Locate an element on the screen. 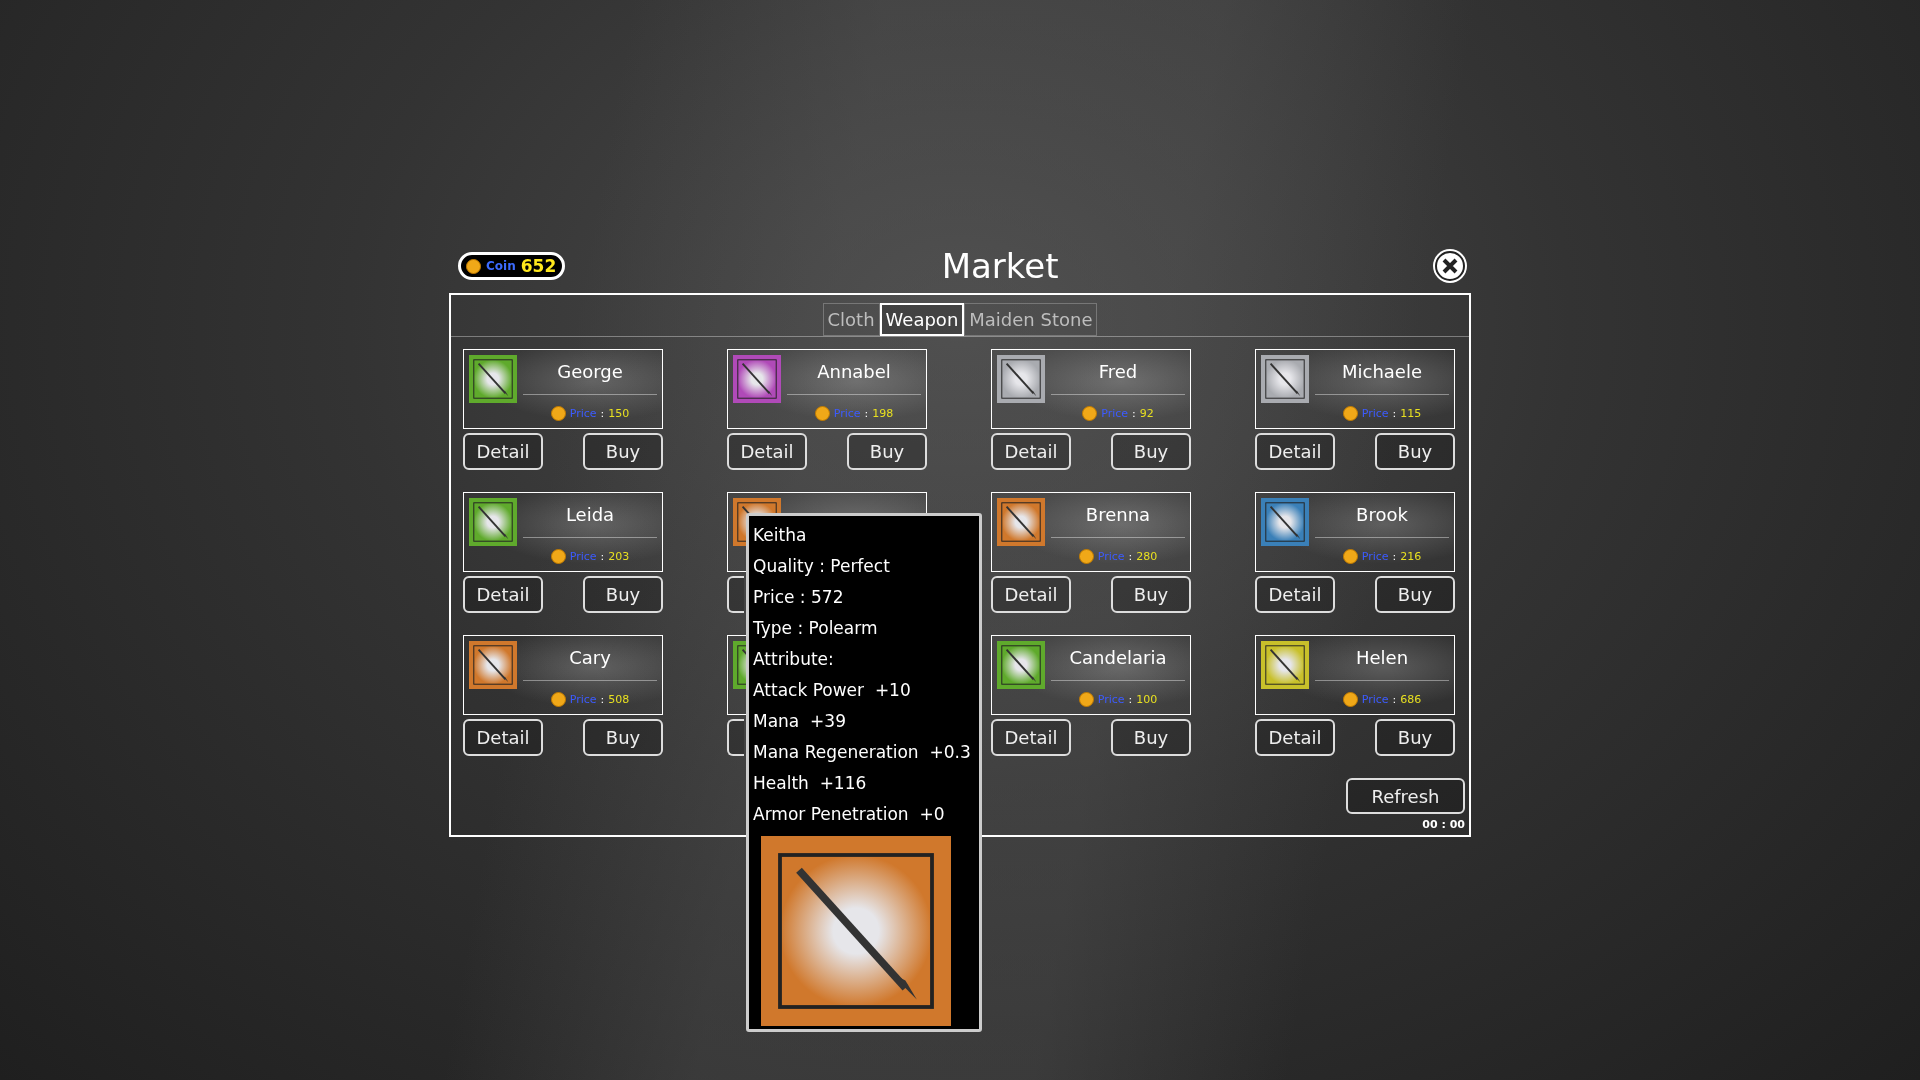  price-value: 280 is located at coordinates (1147, 556).